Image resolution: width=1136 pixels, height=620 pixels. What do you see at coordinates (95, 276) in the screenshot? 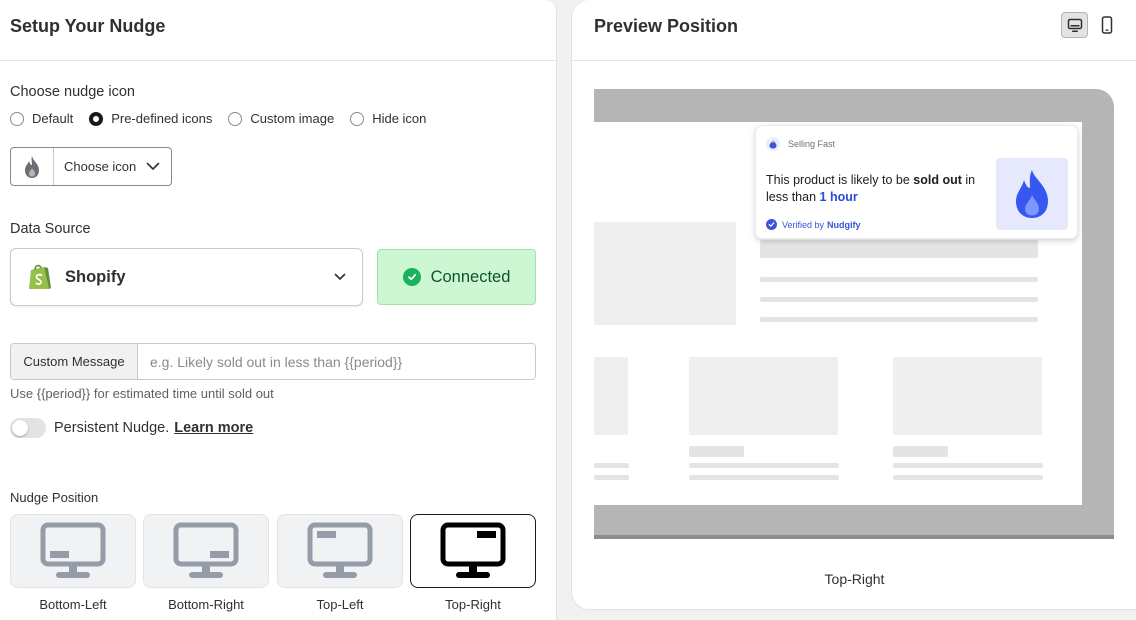
I see `data-source-value: Shopify` at bounding box center [95, 276].